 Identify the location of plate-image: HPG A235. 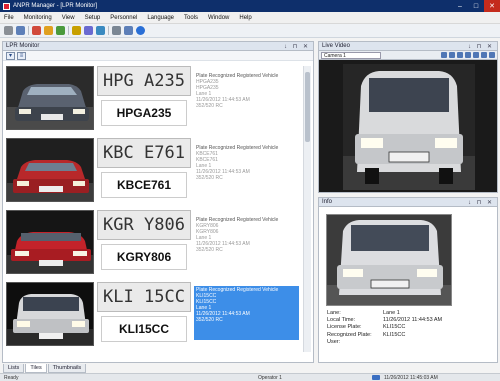
(144, 81).